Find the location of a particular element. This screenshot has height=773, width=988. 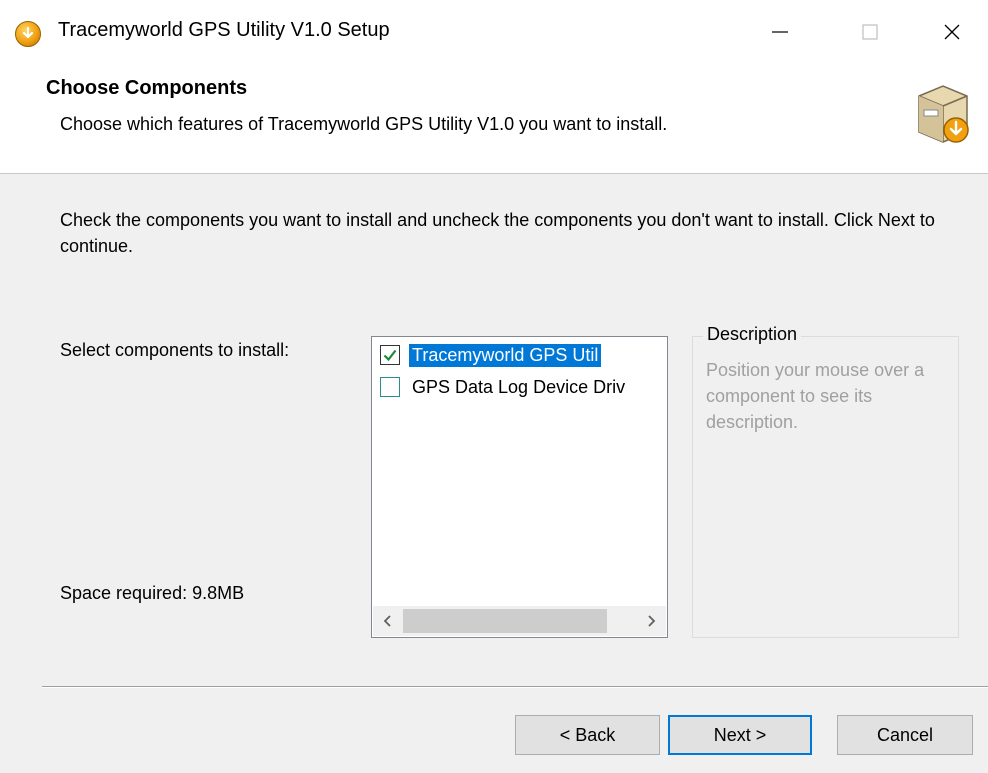

chevron-right-icon is located at coordinates (652, 621).